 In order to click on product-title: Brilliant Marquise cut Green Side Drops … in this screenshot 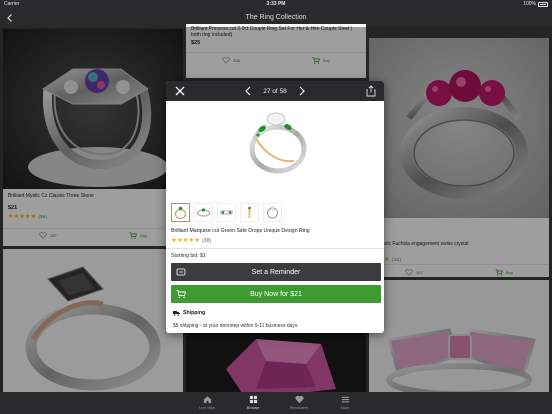, I will do `click(240, 231)`.